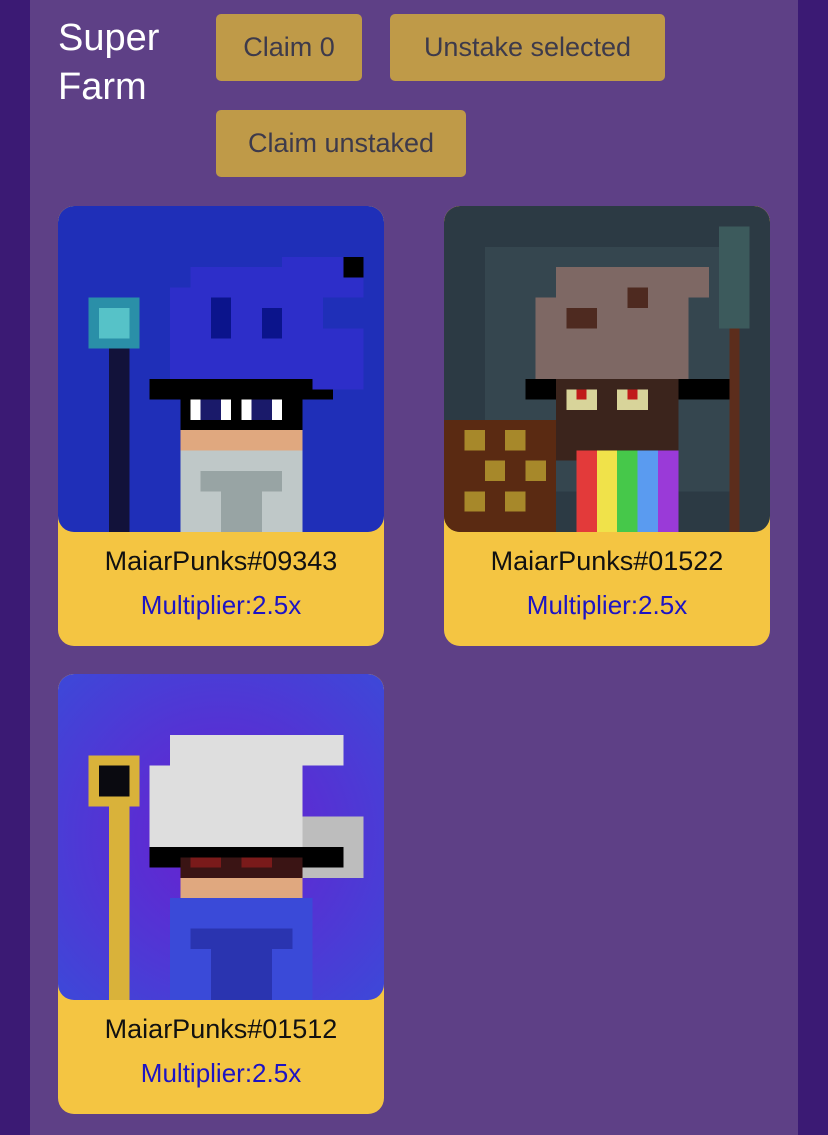 Image resolution: width=828 pixels, height=1135 pixels. What do you see at coordinates (607, 369) in the screenshot?
I see `nft-image-brown-wizard` at bounding box center [607, 369].